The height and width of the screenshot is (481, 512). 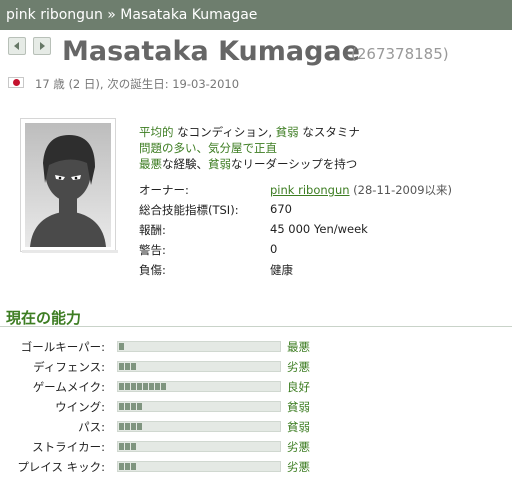 What do you see at coordinates (298, 387) in the screenshot?
I see `skill-level: 良好` at bounding box center [298, 387].